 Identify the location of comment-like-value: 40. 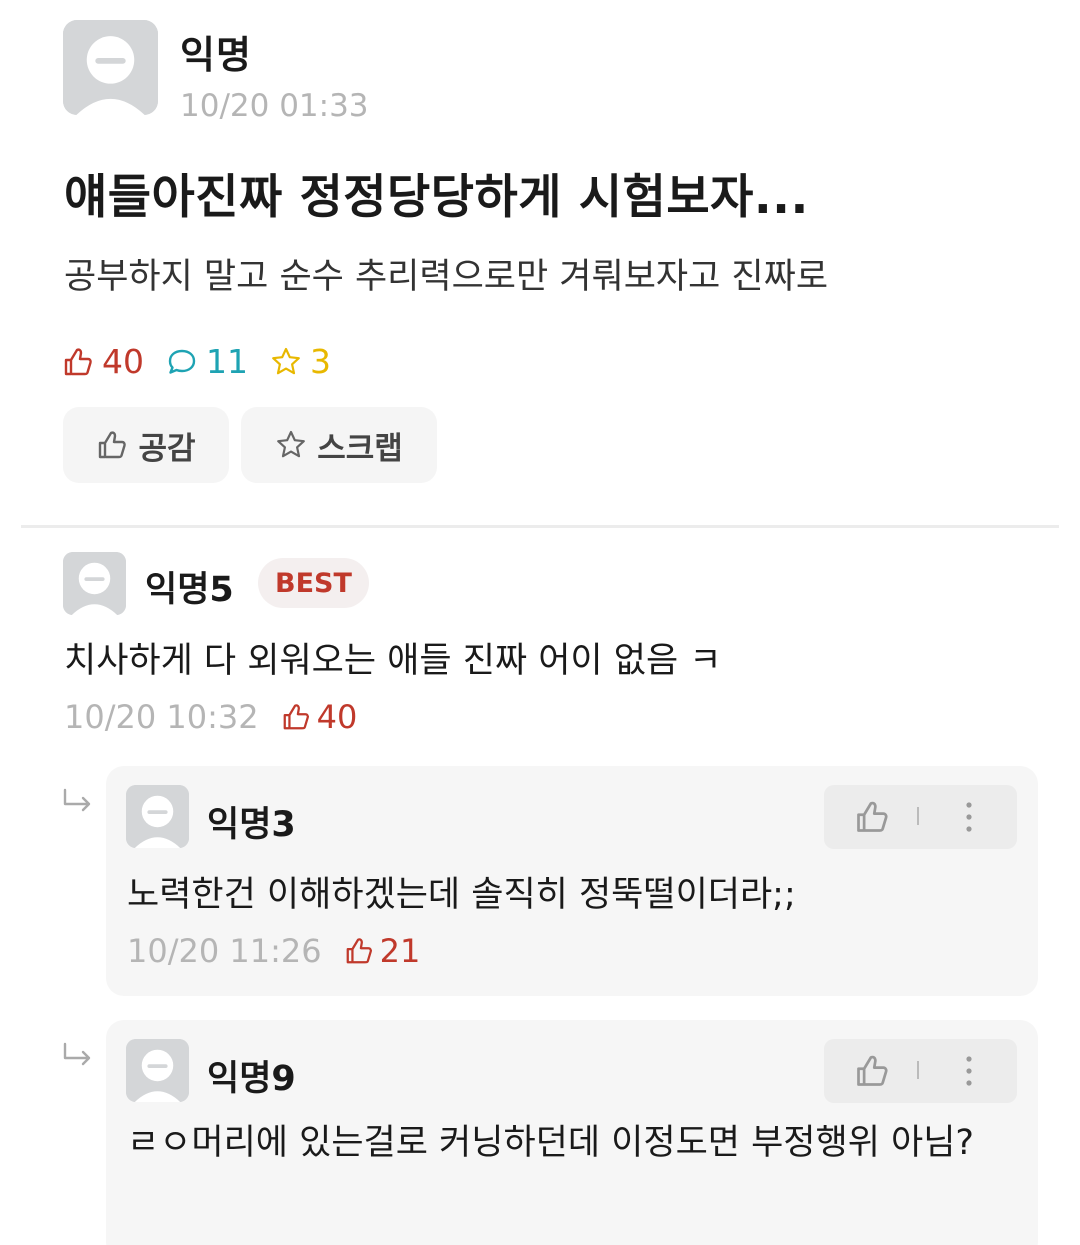
(337, 717).